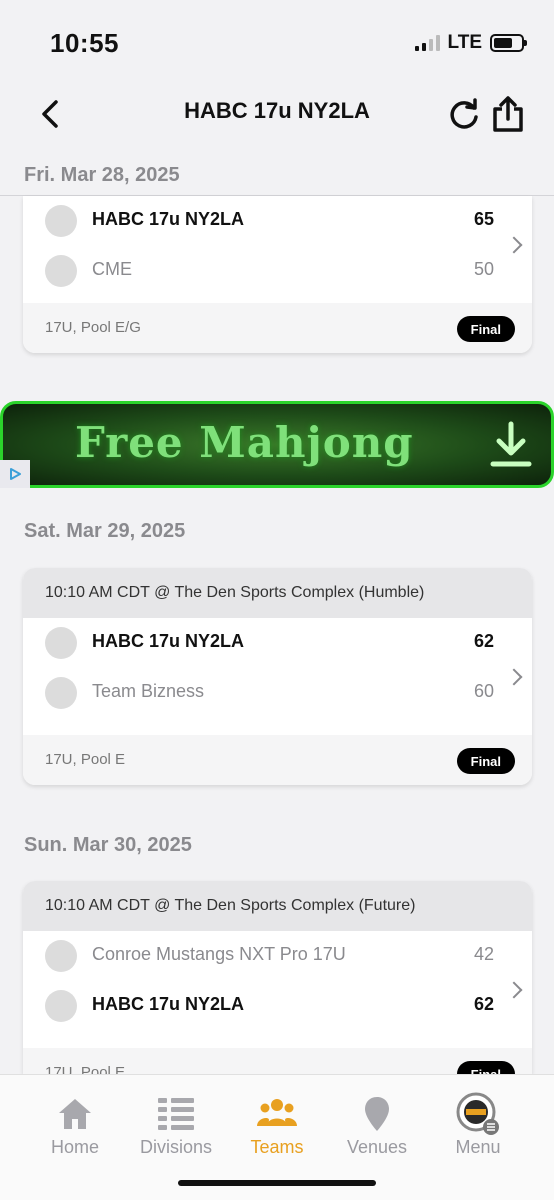  What do you see at coordinates (105, 531) in the screenshot?
I see `date-header: Sat. Mar 29, 2025` at bounding box center [105, 531].